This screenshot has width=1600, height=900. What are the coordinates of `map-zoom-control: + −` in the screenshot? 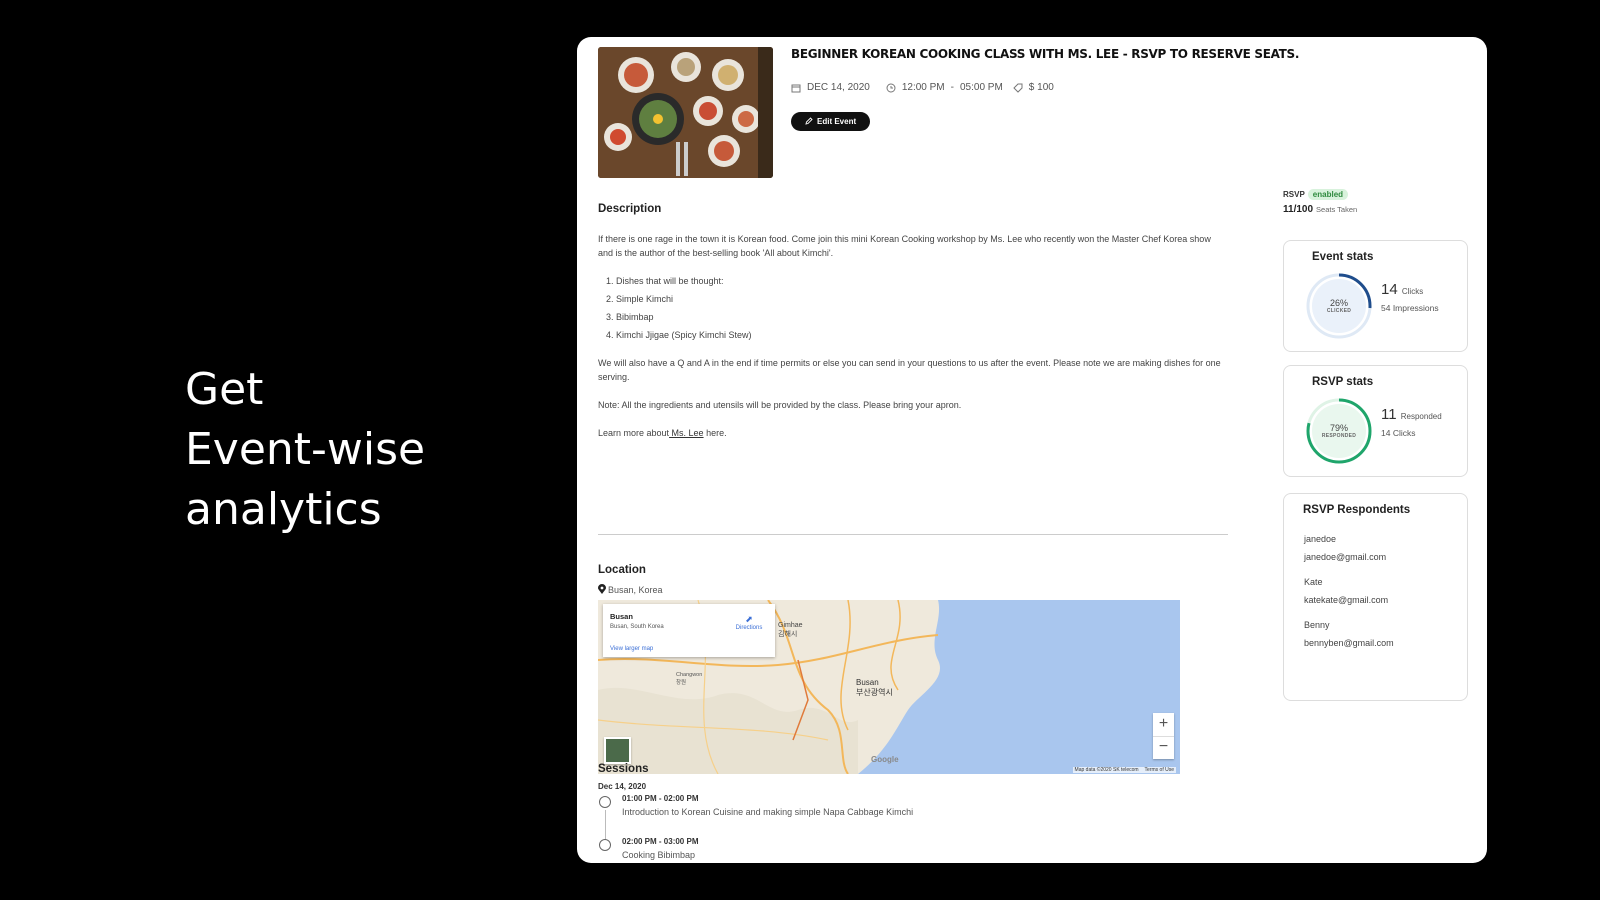 It's located at (1163, 736).